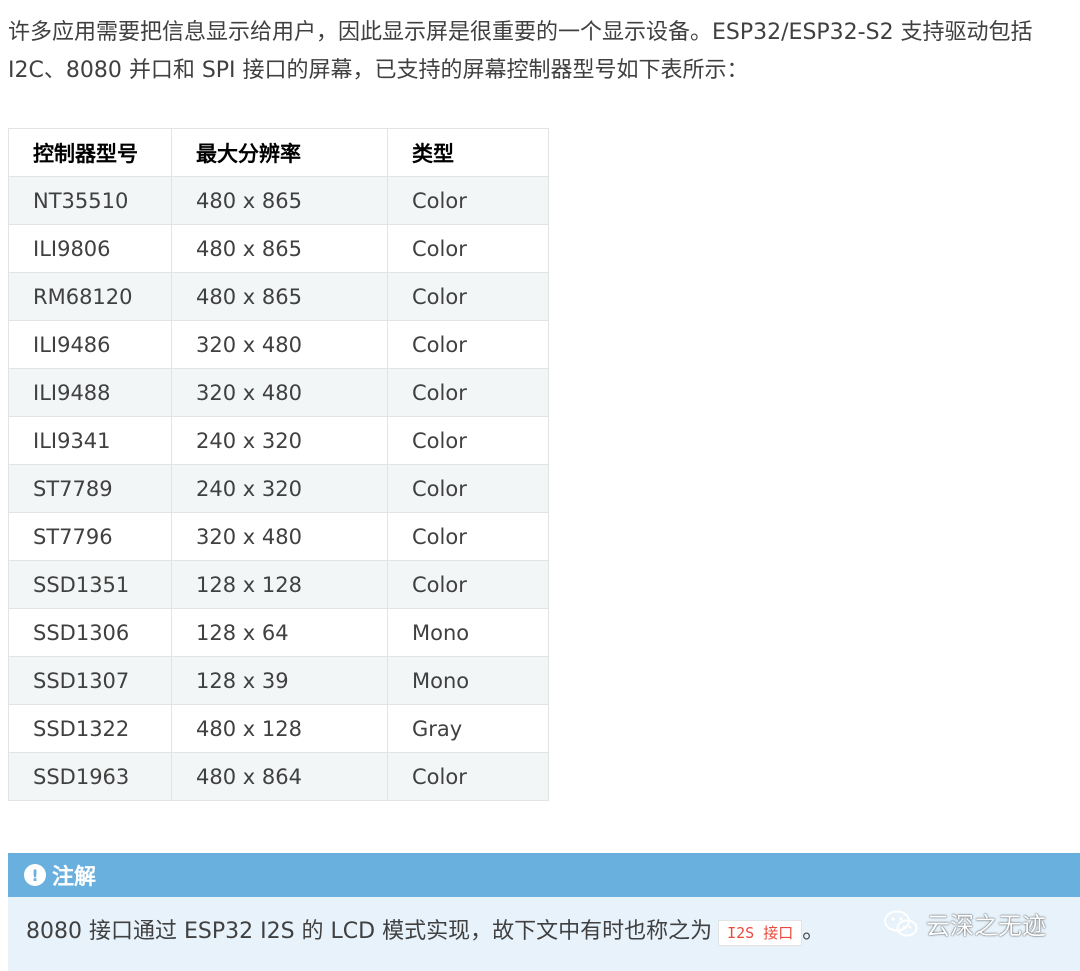 The height and width of the screenshot is (971, 1080). I want to click on table-header-row: 控制器型号 最大分辨率 类型, so click(278, 152).